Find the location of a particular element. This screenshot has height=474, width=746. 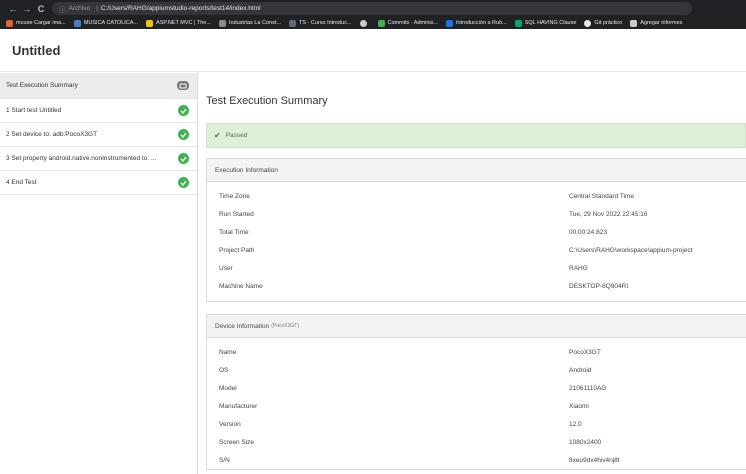

summary-icon is located at coordinates (183, 85).